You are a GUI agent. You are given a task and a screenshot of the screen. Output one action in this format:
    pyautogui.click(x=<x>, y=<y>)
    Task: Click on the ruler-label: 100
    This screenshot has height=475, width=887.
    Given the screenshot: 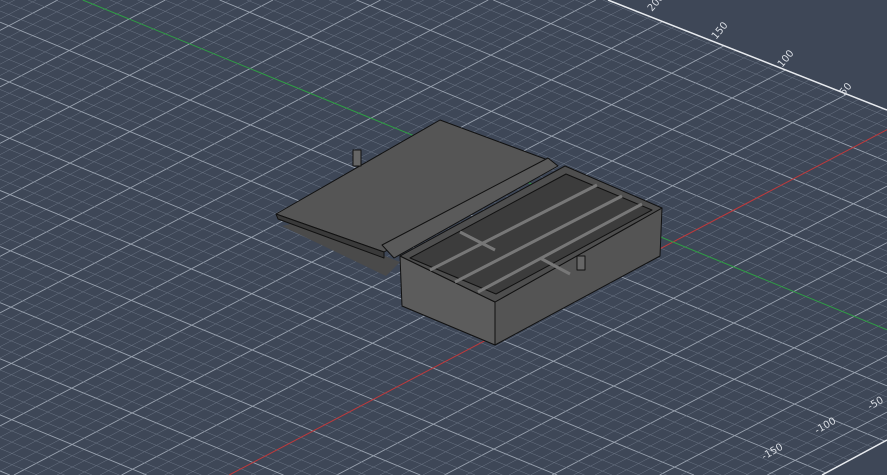 What is the action you would take?
    pyautogui.click(x=786, y=59)
    